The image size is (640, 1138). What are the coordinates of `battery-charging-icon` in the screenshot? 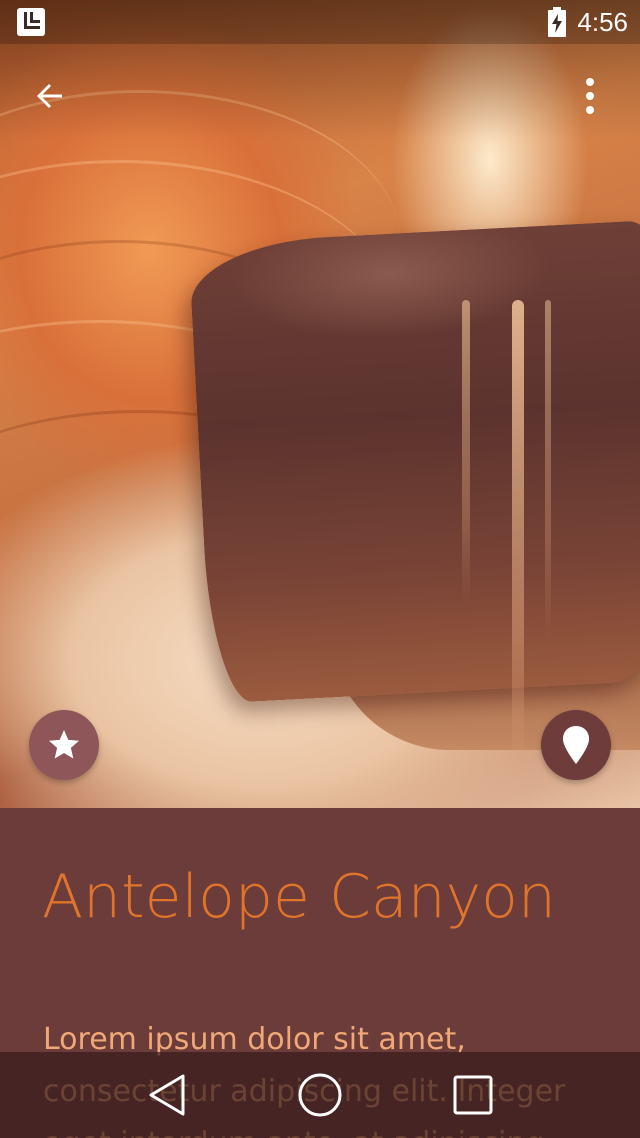 It's located at (557, 22).